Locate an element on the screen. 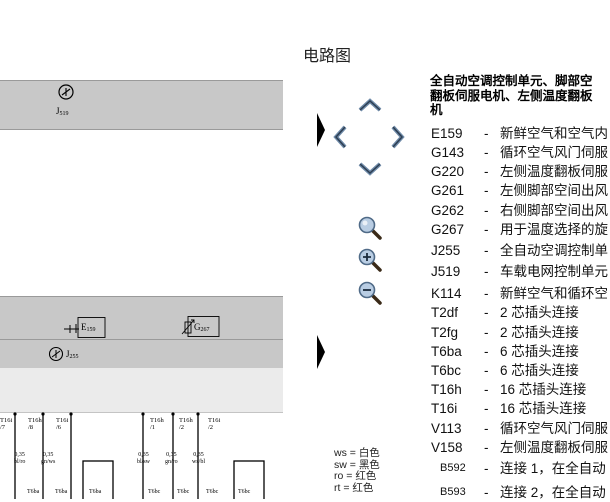 The width and height of the screenshot is (610, 502). zoom-in-icon is located at coordinates (370, 260).